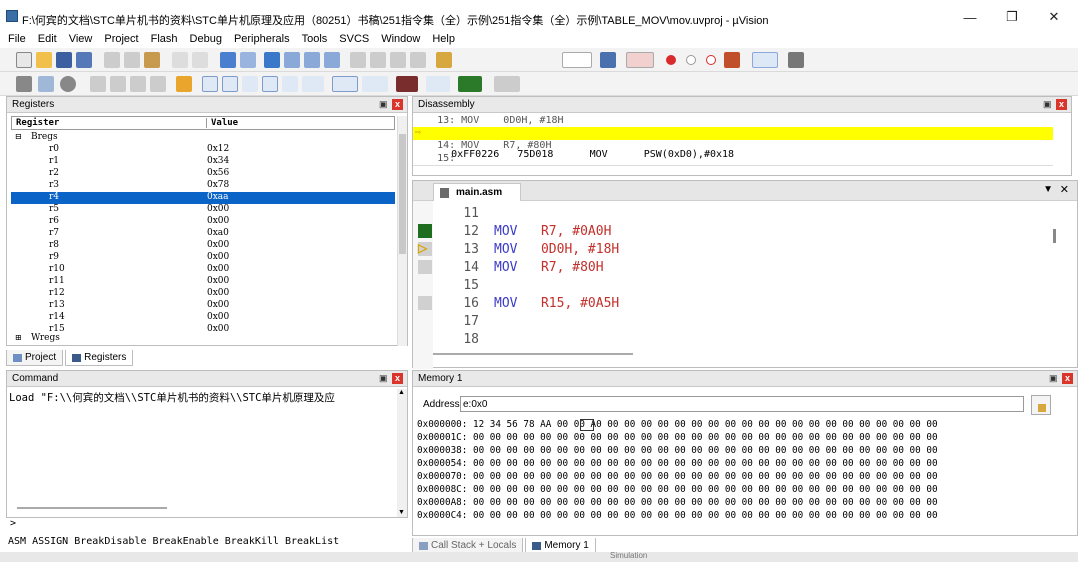 The image size is (1078, 562). I want to click on register-row: r9 0x00, so click(203, 258).